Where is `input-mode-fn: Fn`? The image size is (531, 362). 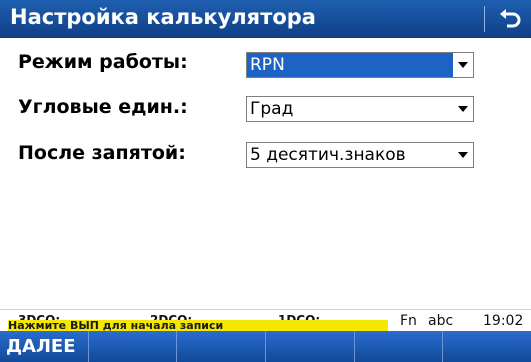 input-mode-fn: Fn is located at coordinates (408, 321).